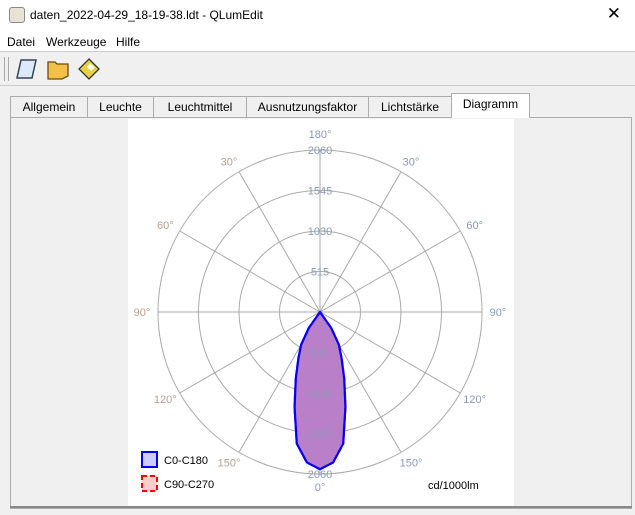 The width and height of the screenshot is (635, 515). I want to click on menu-werkzeuge: Werkzeuge, so click(76, 42).